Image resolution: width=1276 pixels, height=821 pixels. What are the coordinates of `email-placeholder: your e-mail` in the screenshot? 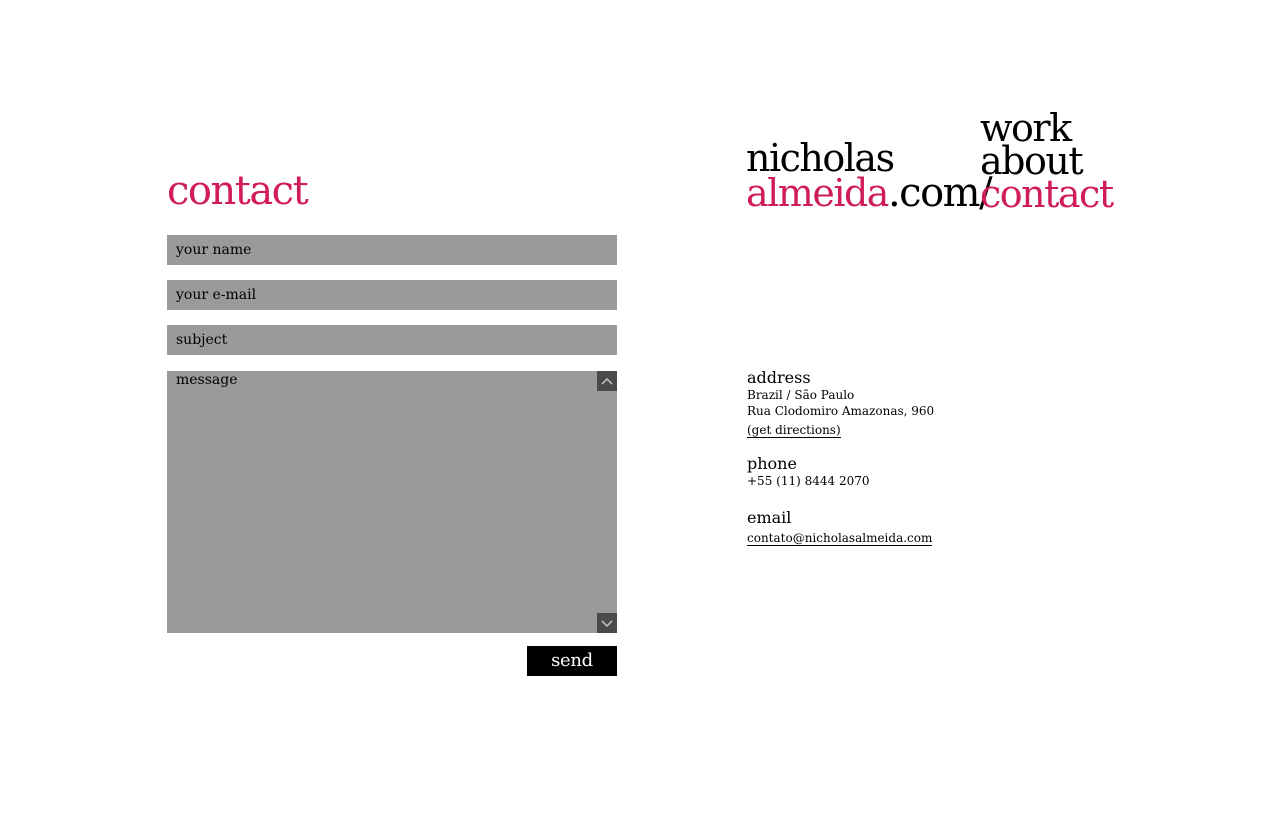 It's located at (216, 295).